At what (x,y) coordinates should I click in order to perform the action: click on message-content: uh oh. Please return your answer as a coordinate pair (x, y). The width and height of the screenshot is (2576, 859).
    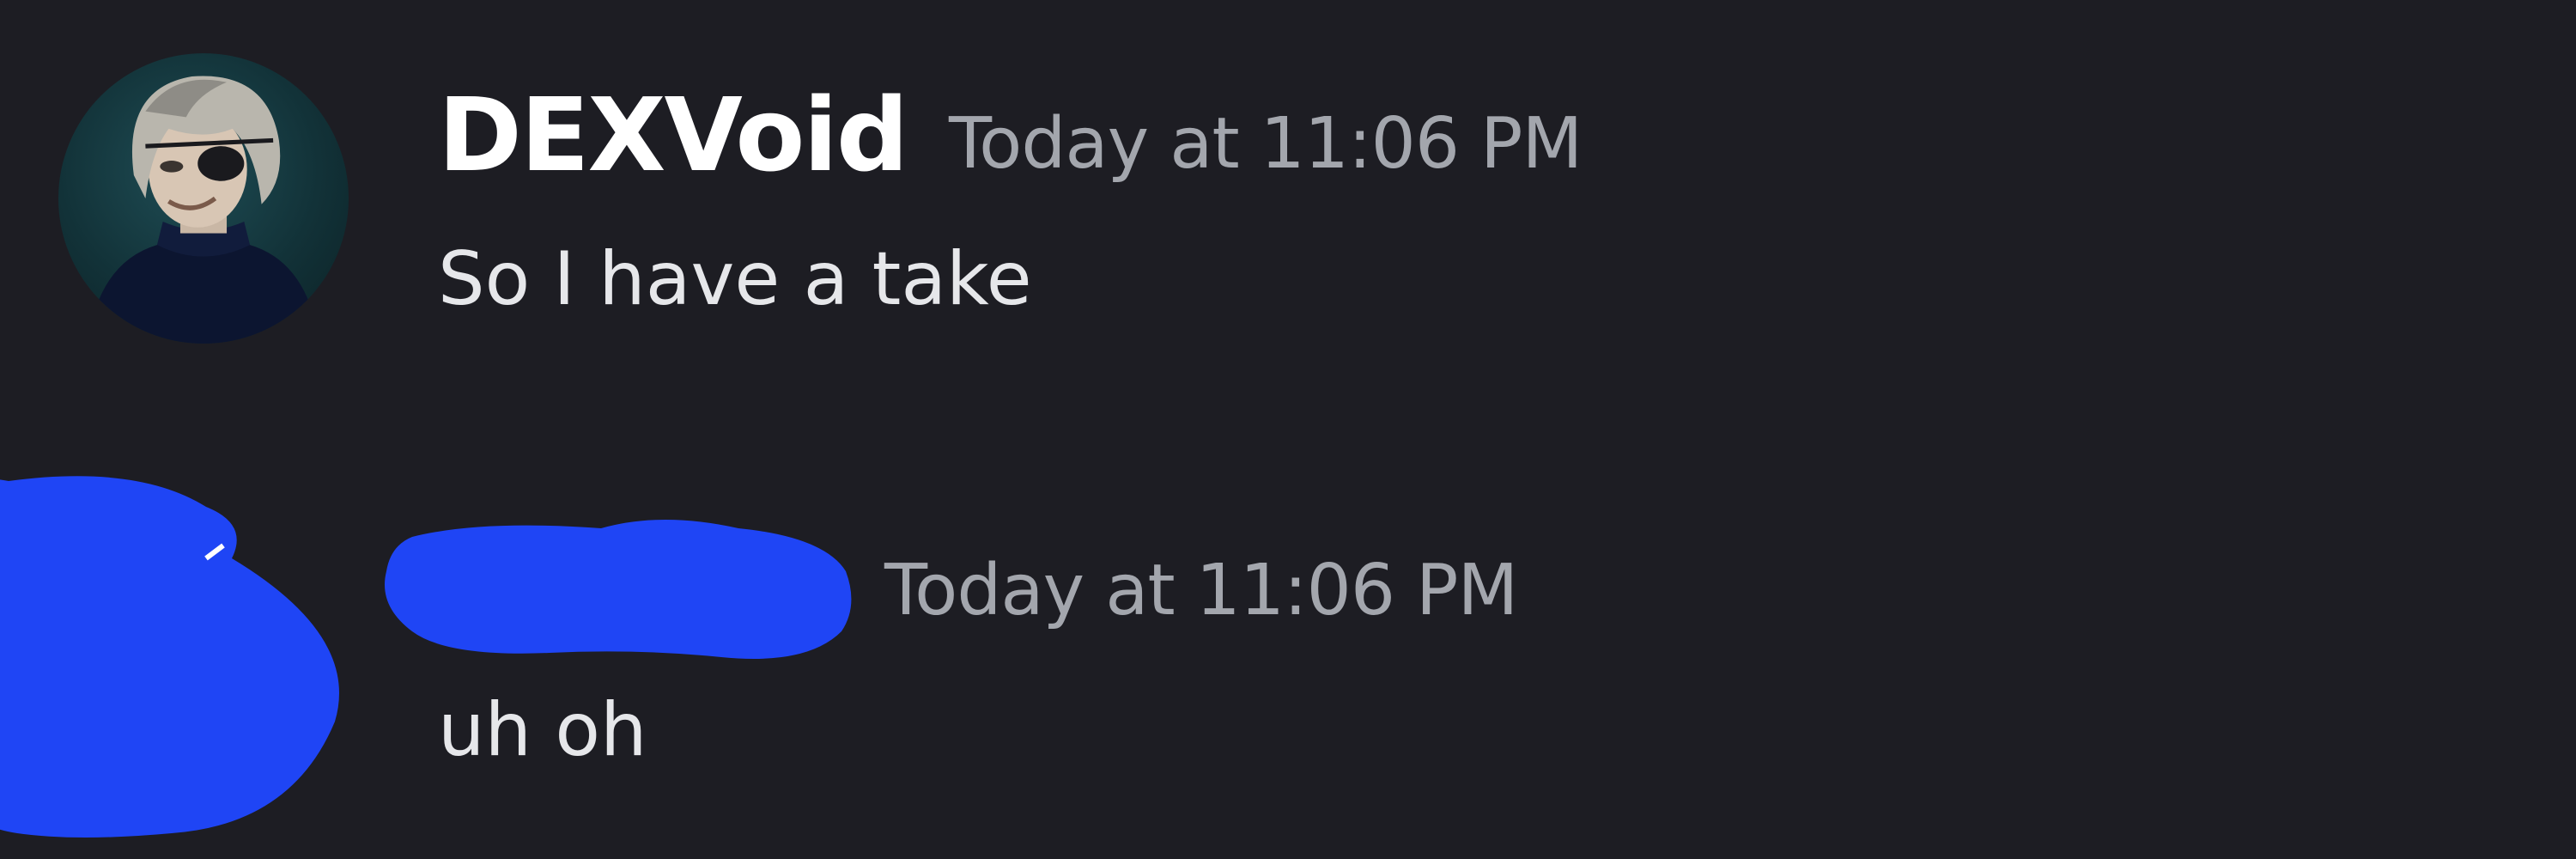
    Looking at the image, I should click on (543, 730).